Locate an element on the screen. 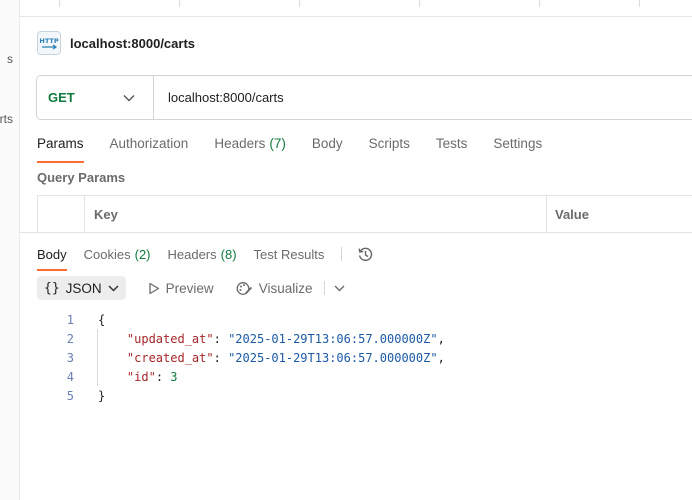  url-input is located at coordinates (423, 97).